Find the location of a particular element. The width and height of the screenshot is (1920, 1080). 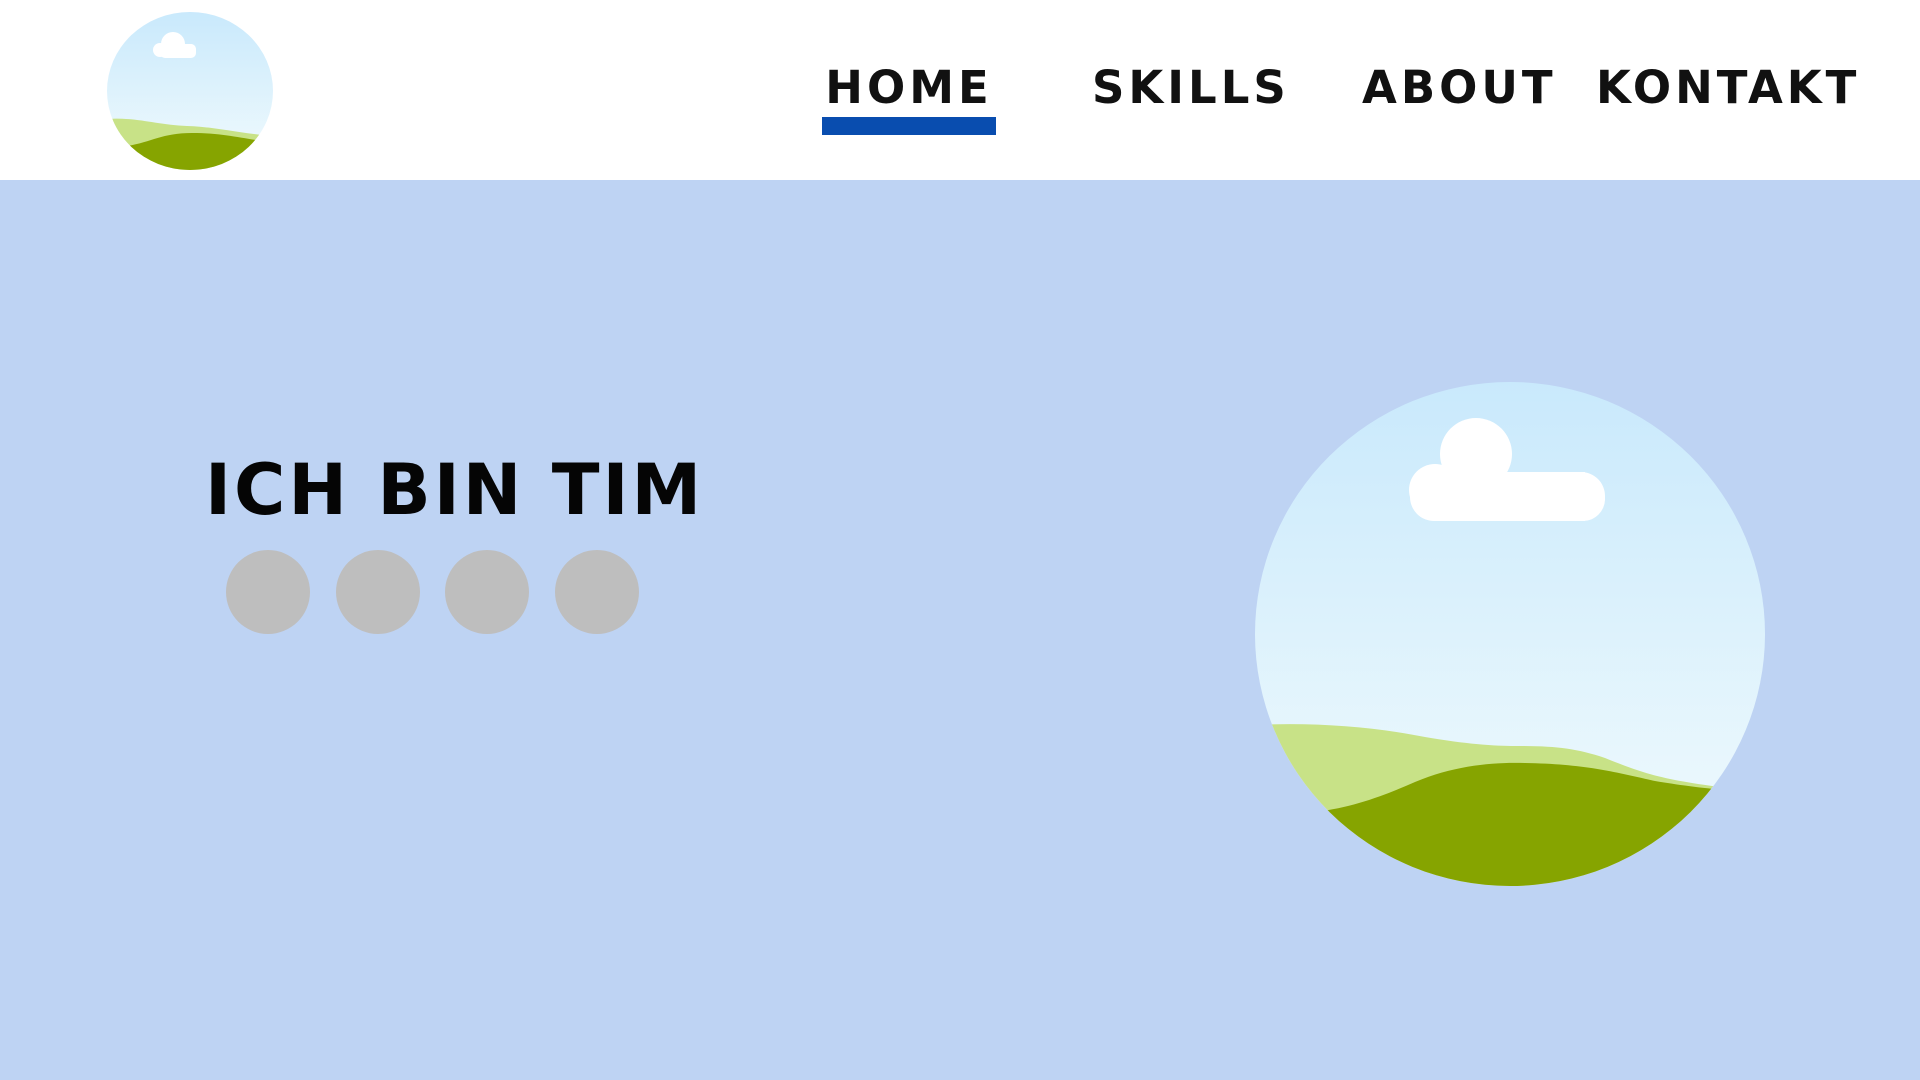

landscape-image-icon is located at coordinates (1510, 634).